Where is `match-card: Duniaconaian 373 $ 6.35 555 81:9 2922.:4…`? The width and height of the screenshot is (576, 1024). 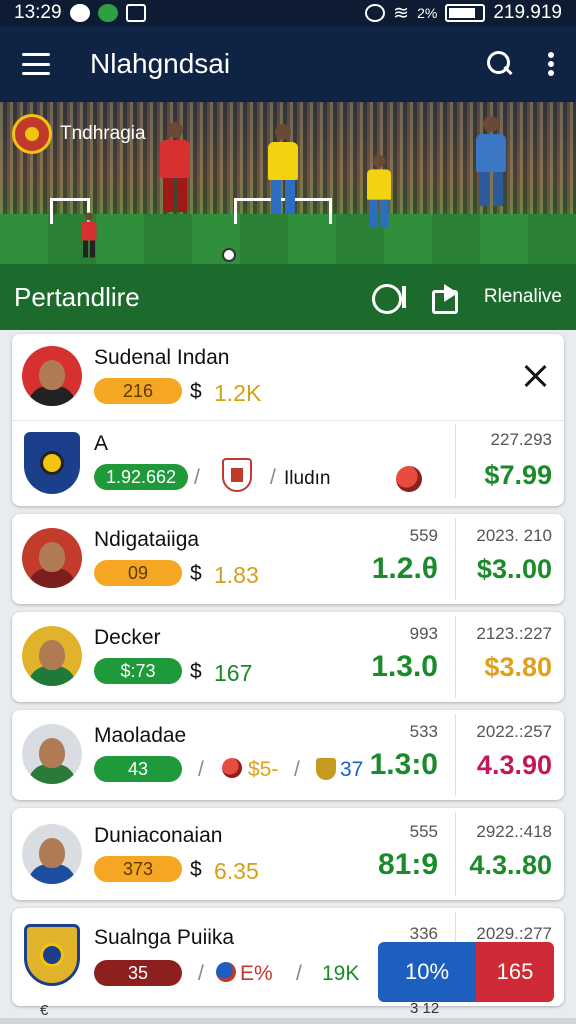 match-card: Duniaconaian 373 $ 6.35 555 81:9 2922.:4… is located at coordinates (288, 854).